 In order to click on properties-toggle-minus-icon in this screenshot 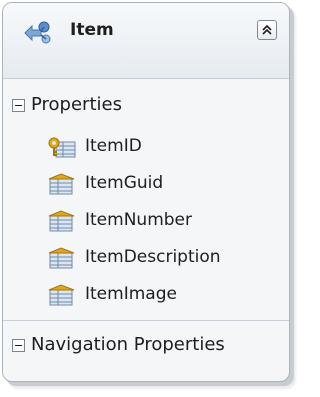, I will do `click(18, 105)`.